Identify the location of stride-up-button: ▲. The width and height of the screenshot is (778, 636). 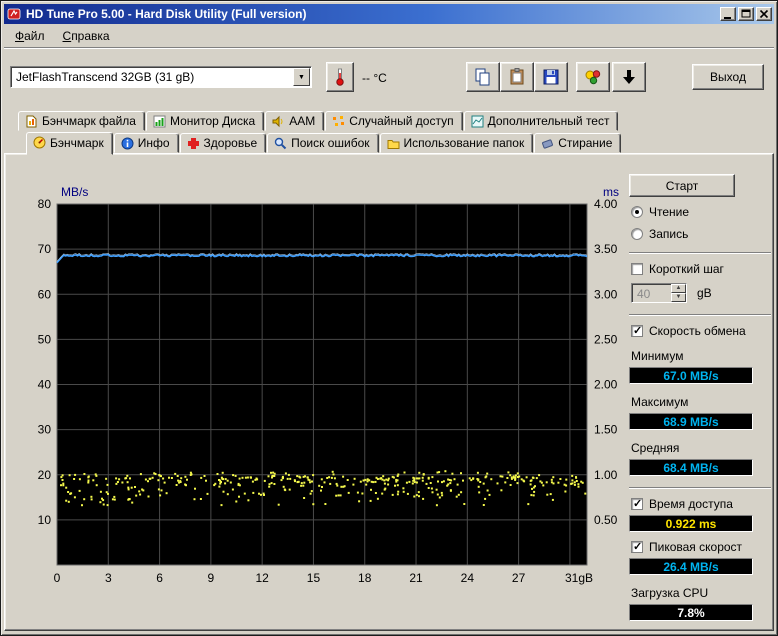
(678, 288).